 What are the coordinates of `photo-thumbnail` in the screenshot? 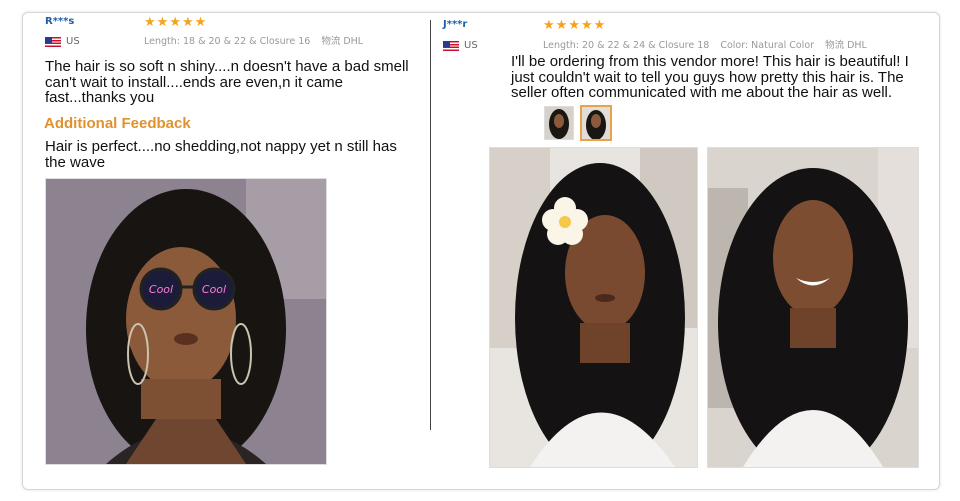 It's located at (559, 123).